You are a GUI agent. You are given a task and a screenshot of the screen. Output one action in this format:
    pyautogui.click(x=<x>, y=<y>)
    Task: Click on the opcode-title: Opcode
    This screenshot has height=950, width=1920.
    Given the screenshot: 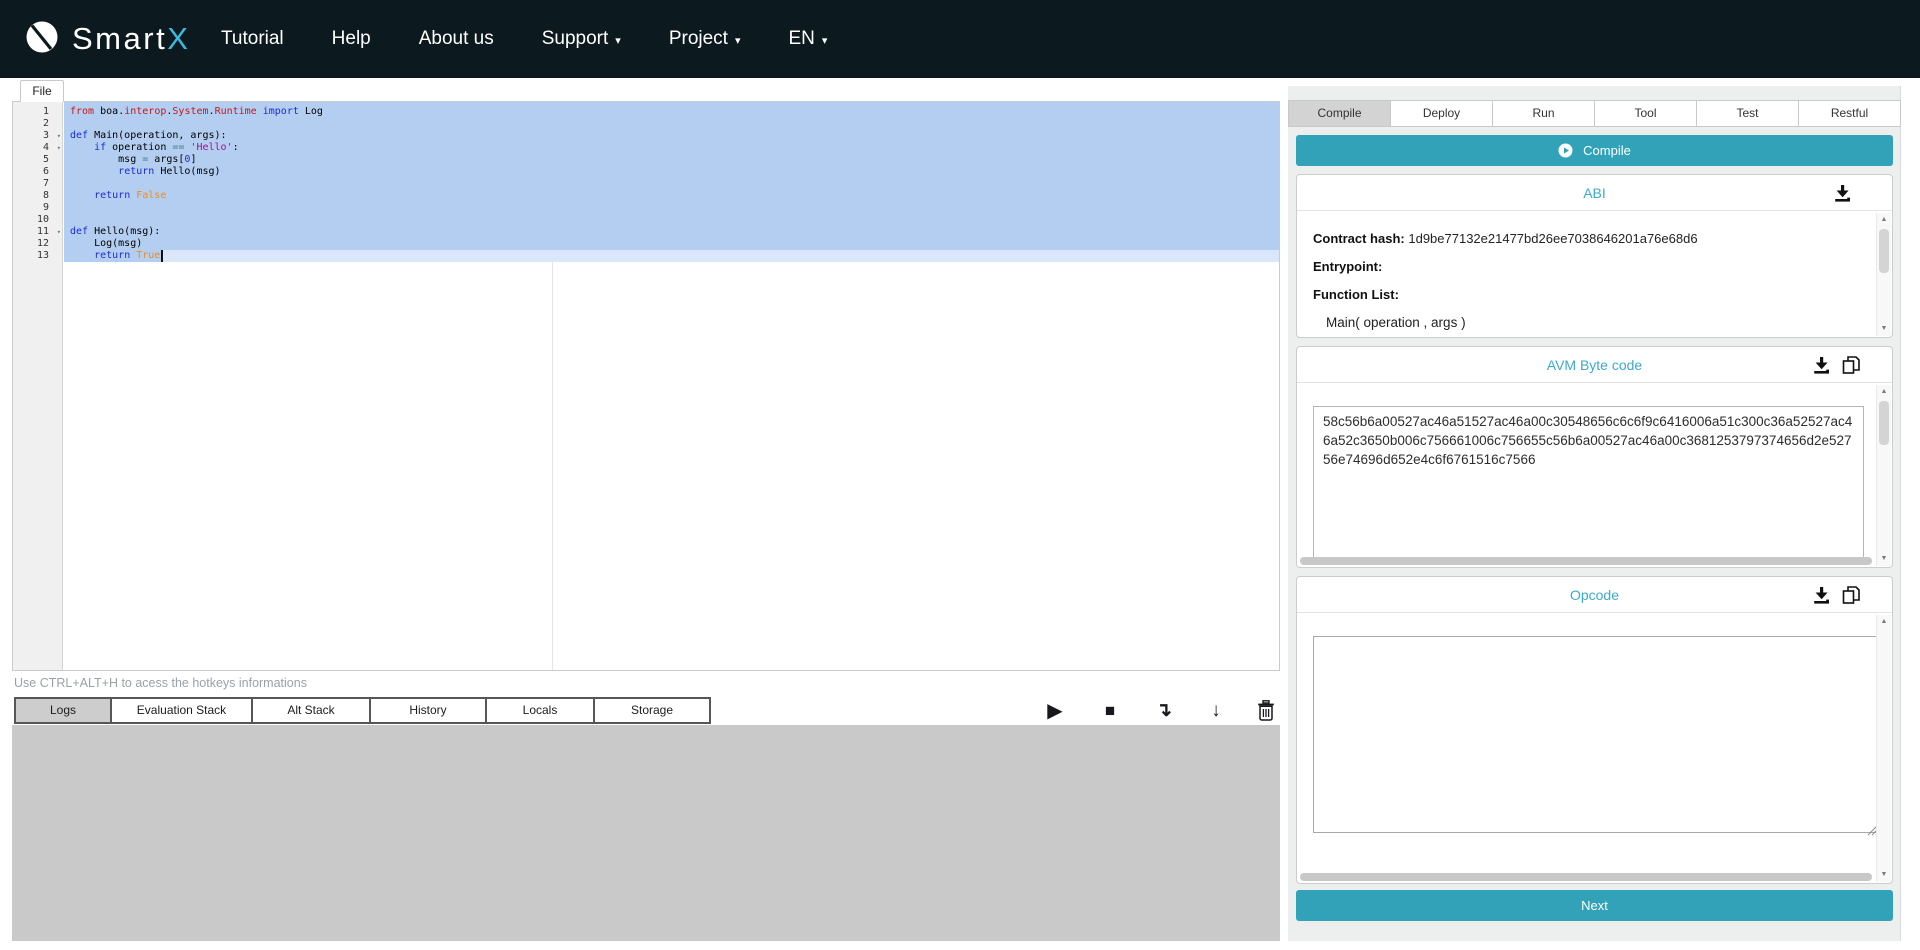 What is the action you would take?
    pyautogui.click(x=1594, y=595)
    